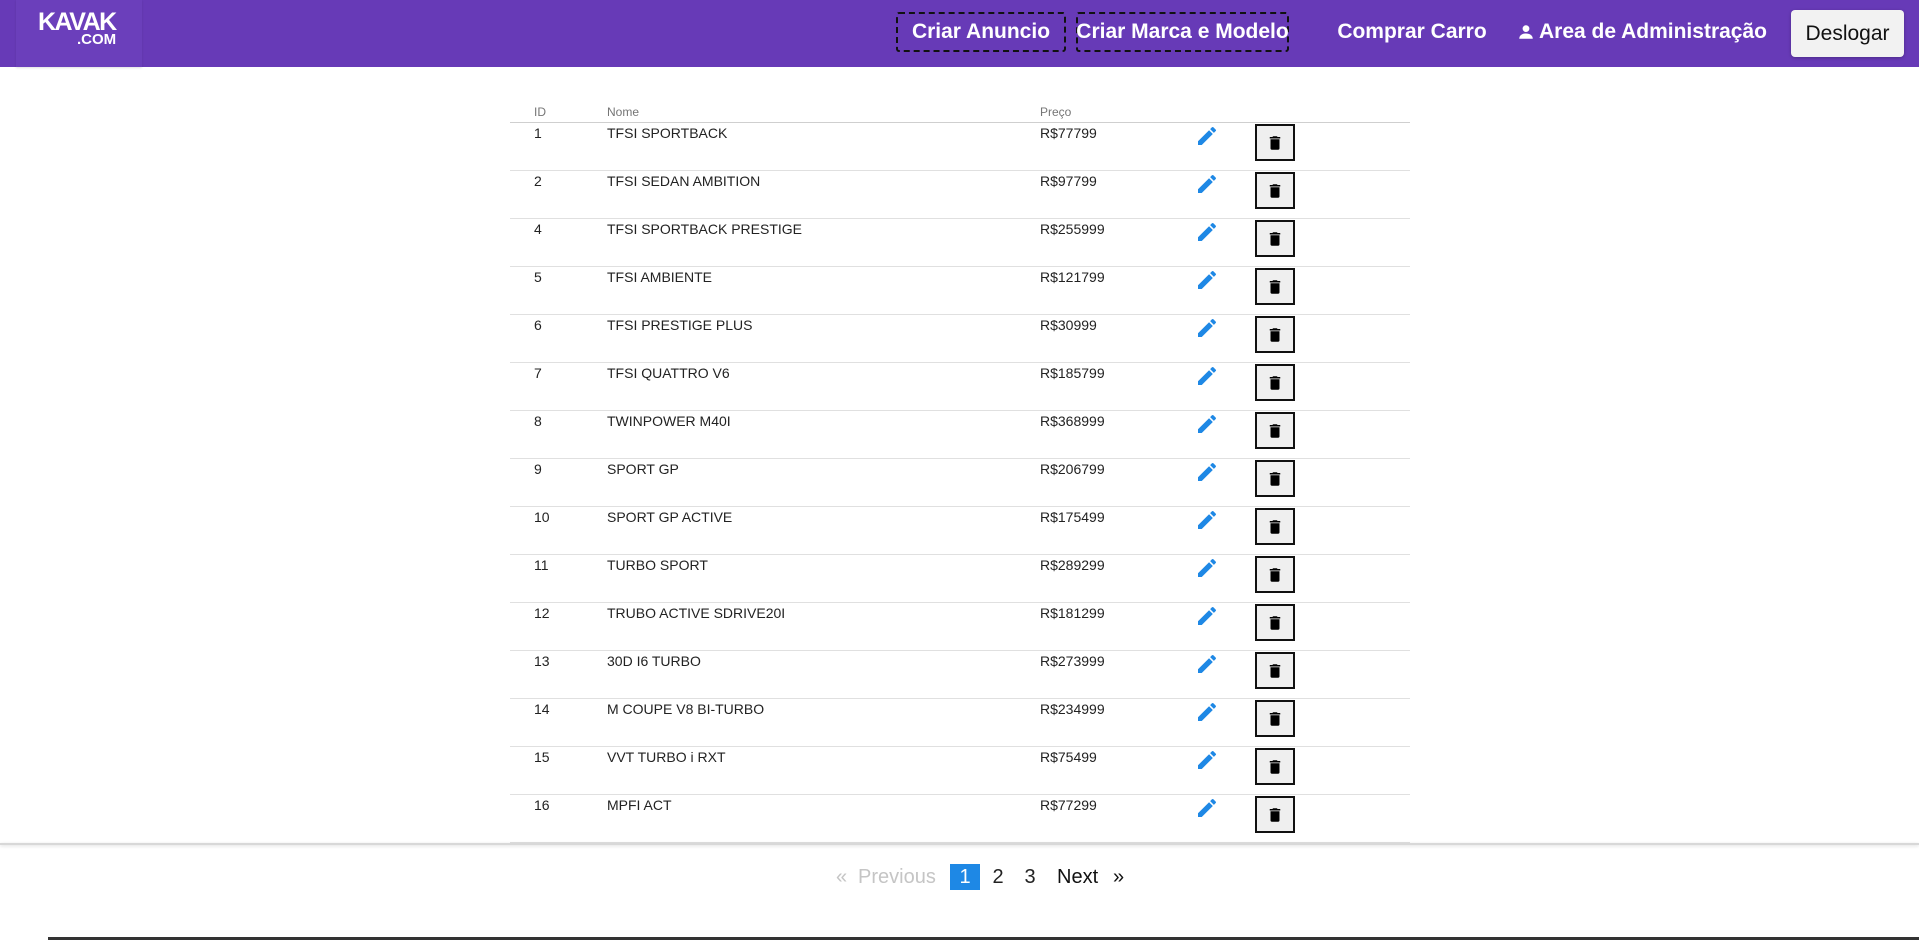 The image size is (1919, 940). I want to click on cell-id: 11, so click(541, 565).